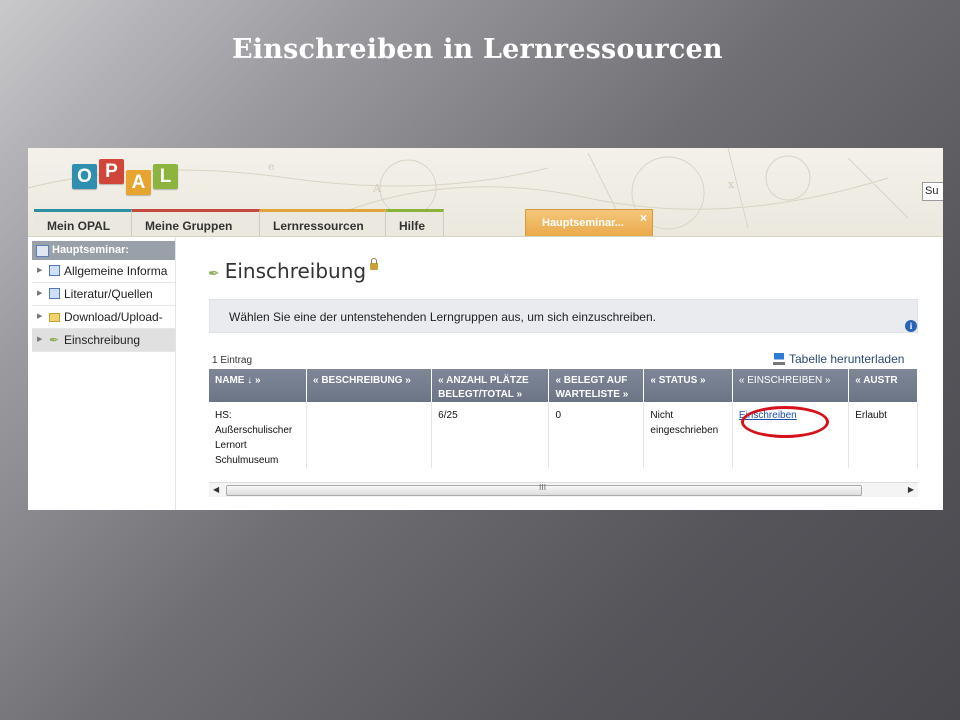  What do you see at coordinates (232, 360) in the screenshot?
I see `entry-count: 1 Eintrag` at bounding box center [232, 360].